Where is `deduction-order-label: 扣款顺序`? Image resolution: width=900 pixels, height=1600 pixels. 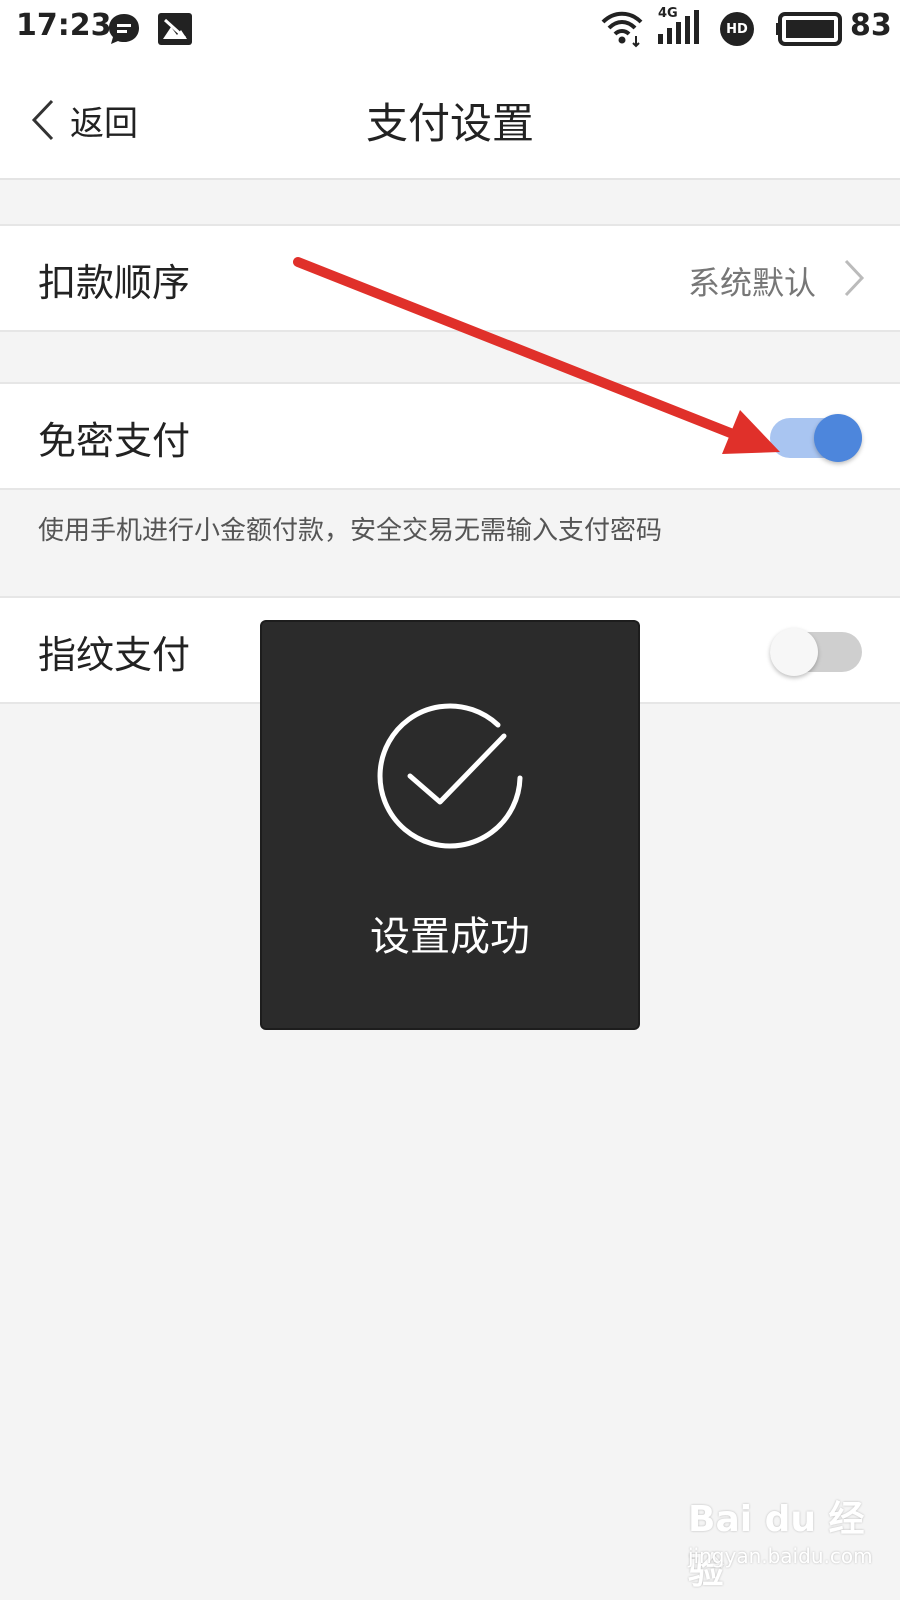
deduction-order-label: 扣款顺序 is located at coordinates (114, 283).